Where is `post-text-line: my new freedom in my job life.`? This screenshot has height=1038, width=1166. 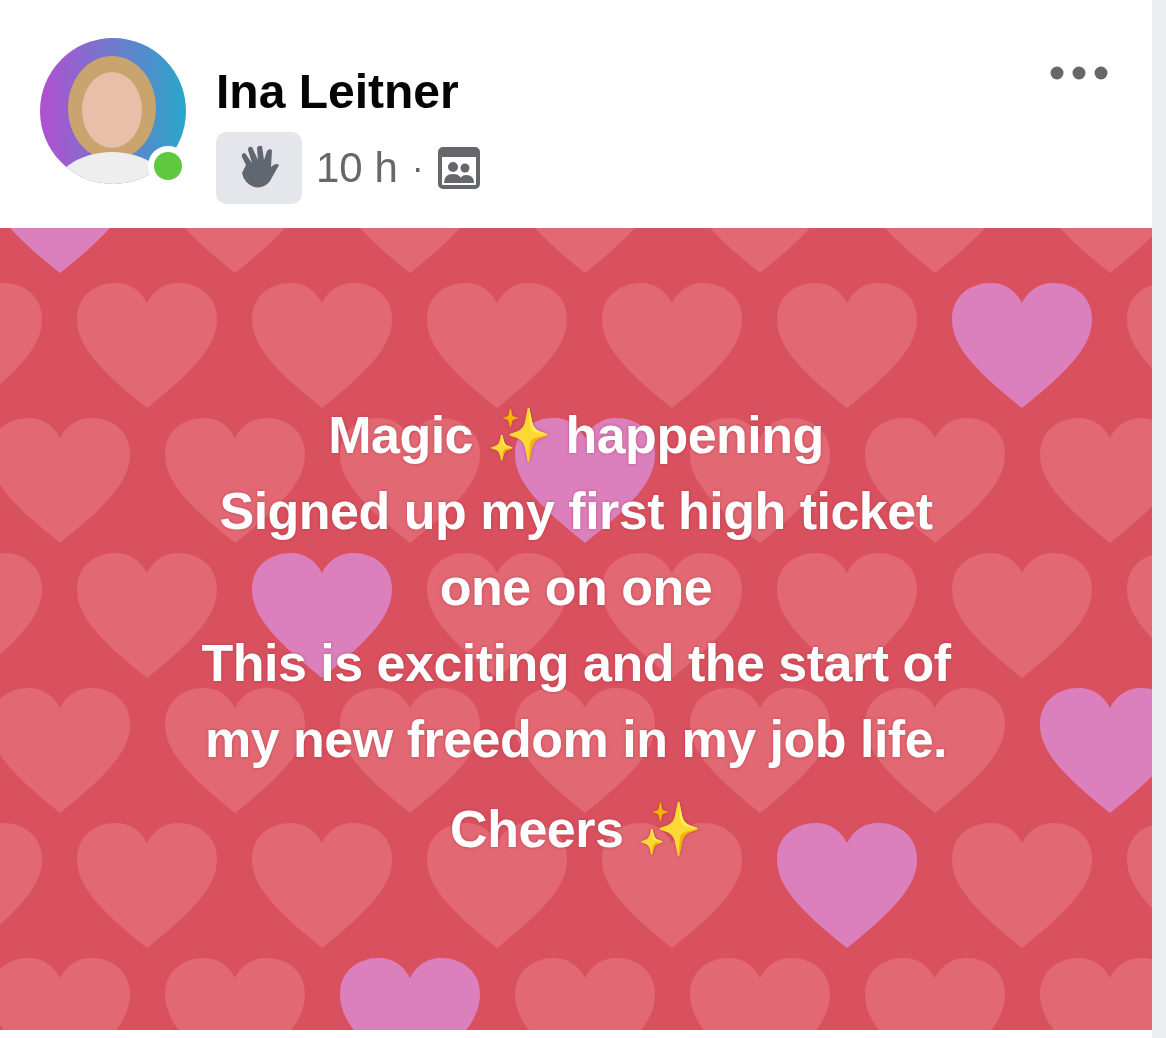 post-text-line: my new freedom in my job life. is located at coordinates (575, 739).